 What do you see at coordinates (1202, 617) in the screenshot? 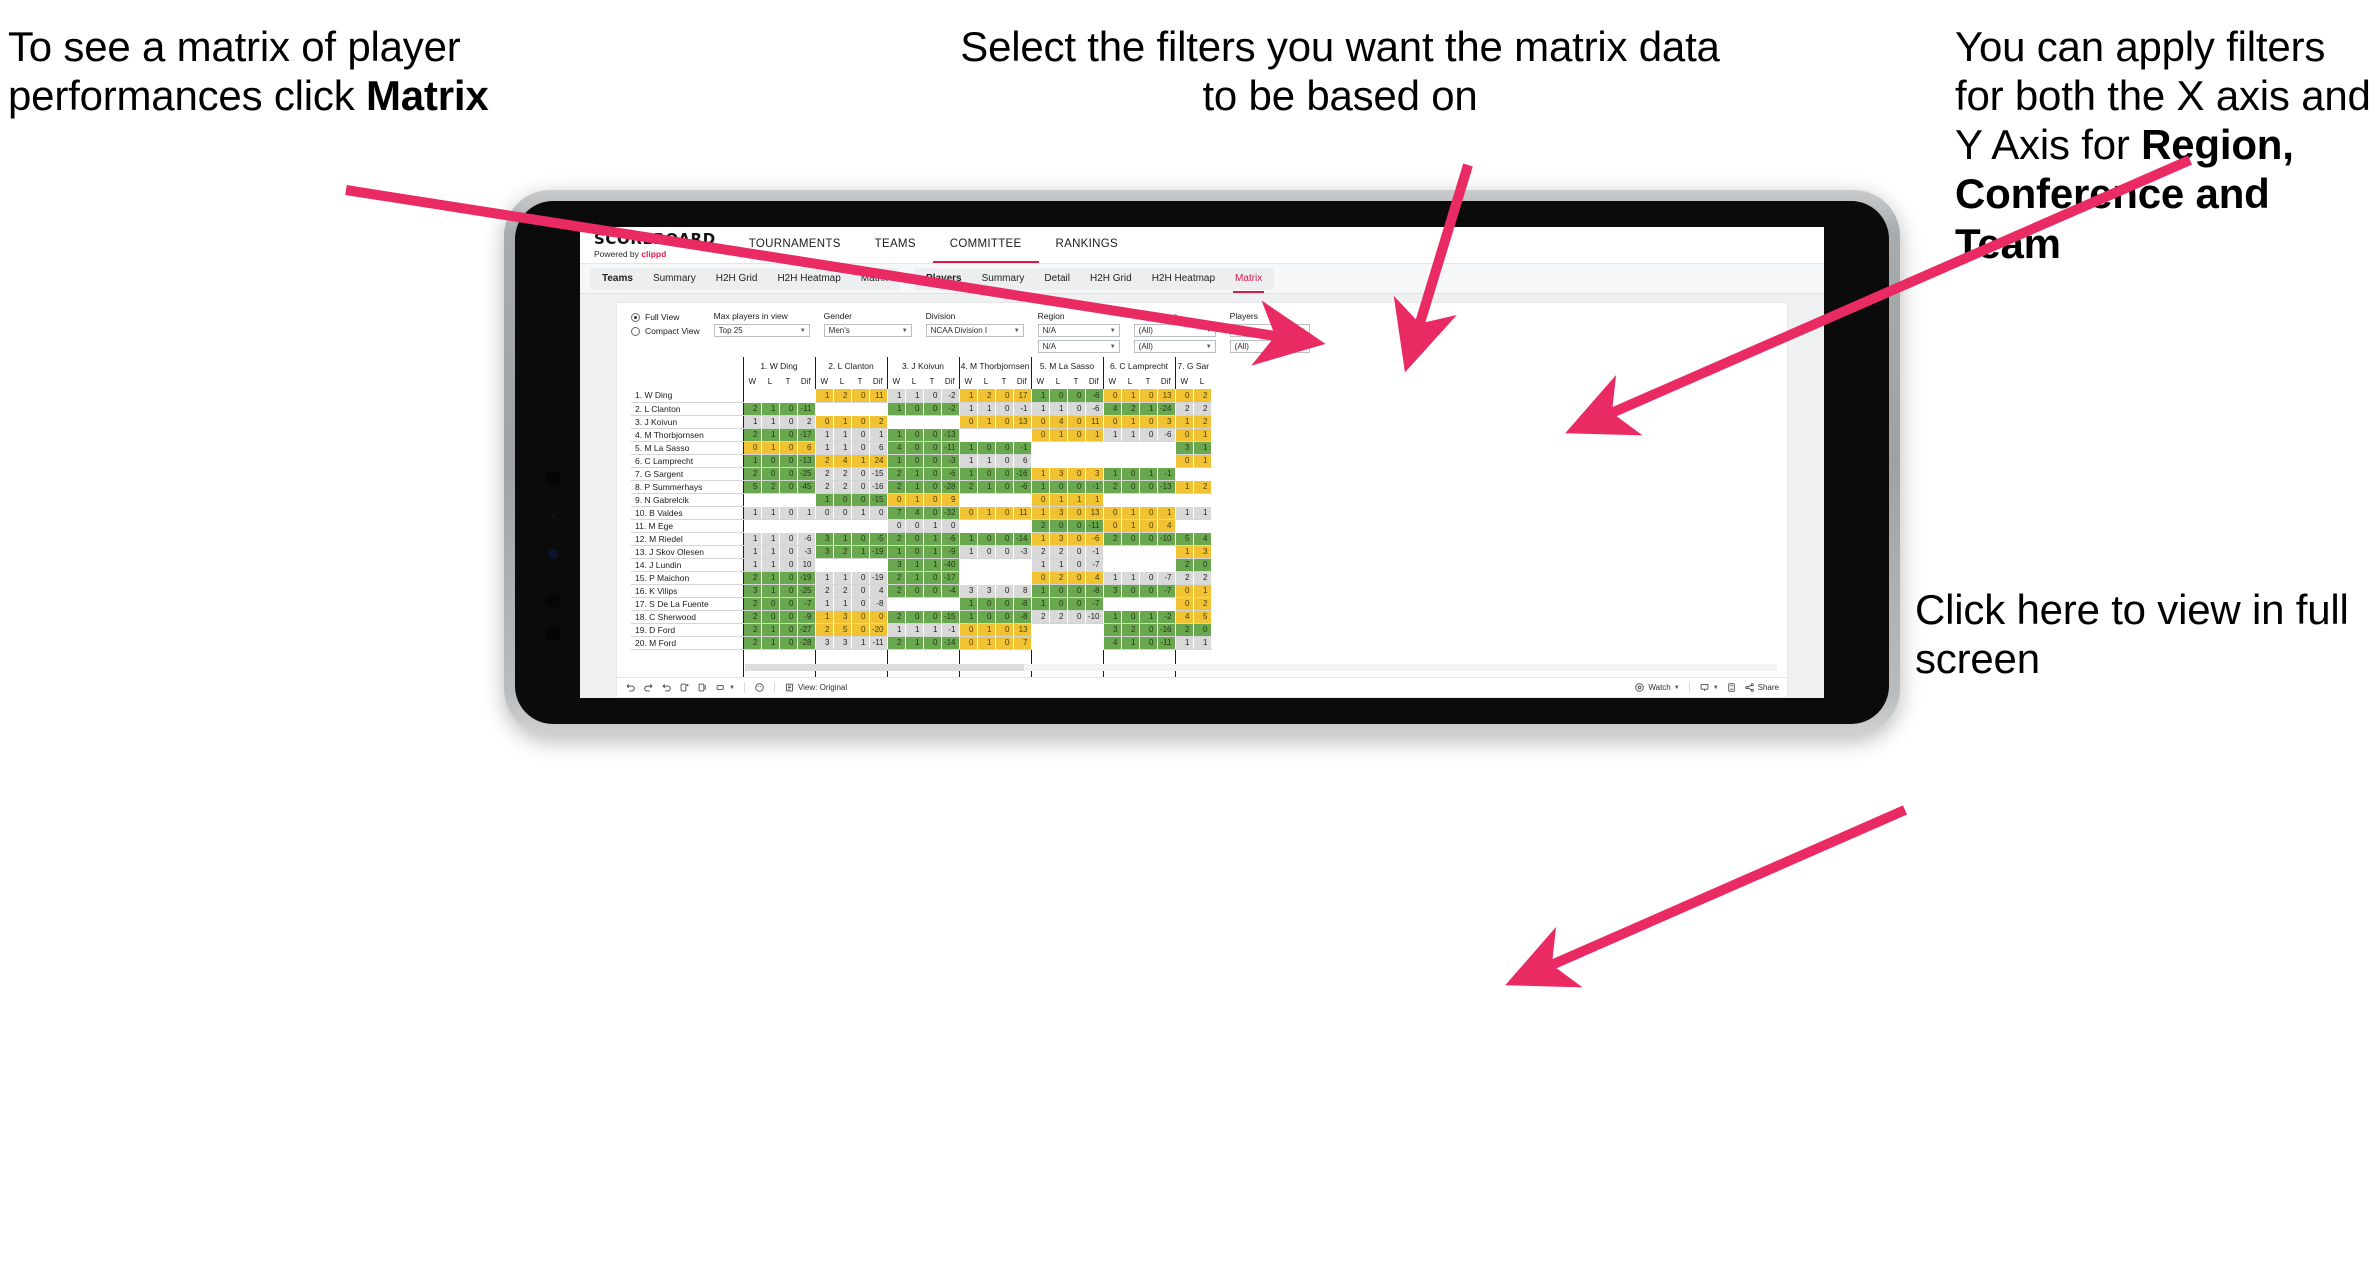
I see `matrix-cell: 5` at bounding box center [1202, 617].